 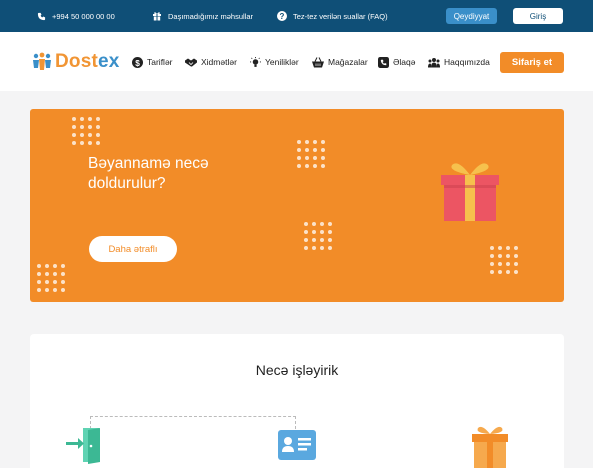 I want to click on handshake-icon, so click(x=191, y=62).